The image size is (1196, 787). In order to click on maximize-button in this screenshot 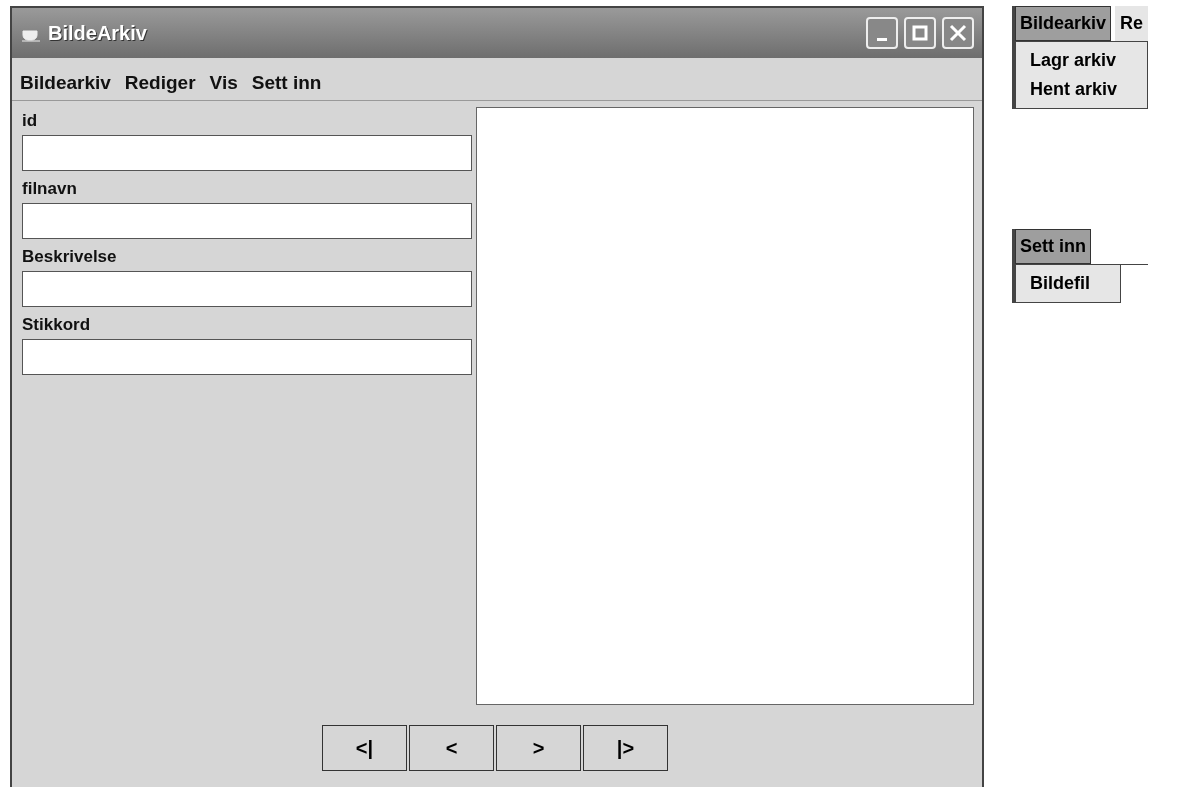, I will do `click(920, 33)`.